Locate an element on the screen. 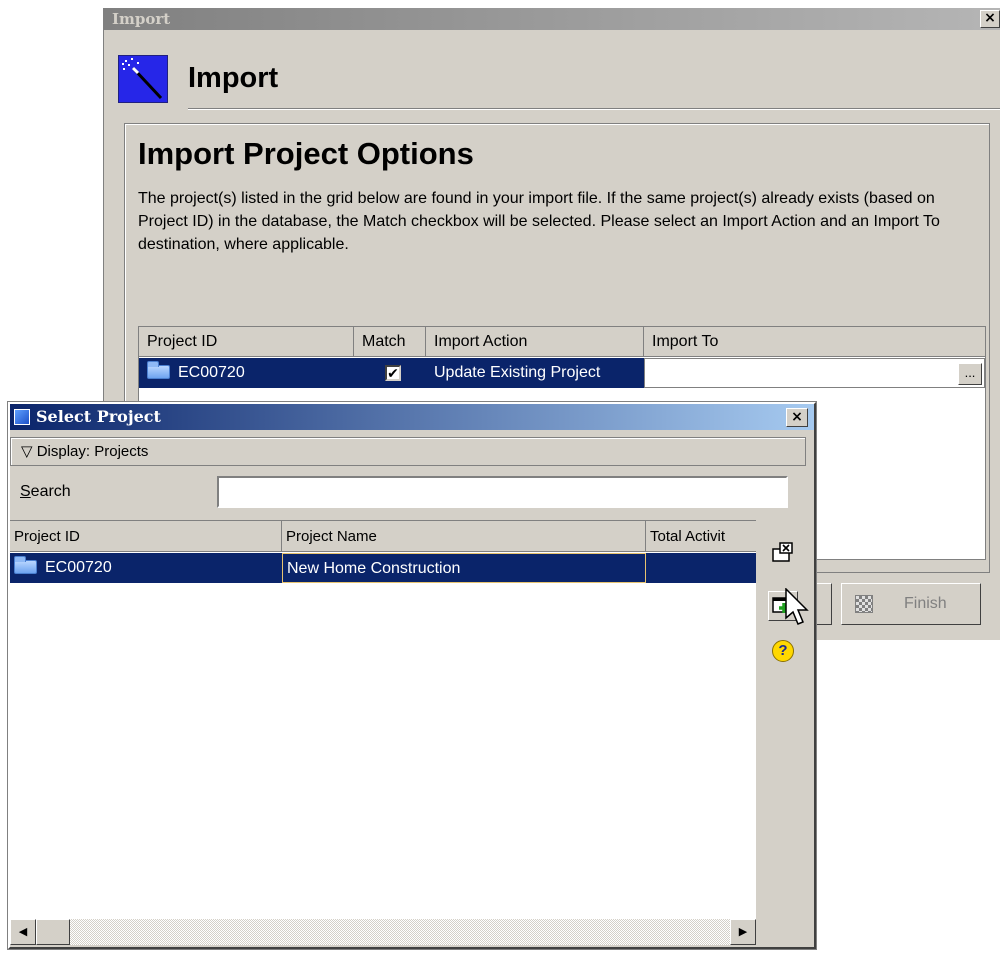 This screenshot has height=953, width=1000. column-header-project-name: Project Name is located at coordinates (464, 536).